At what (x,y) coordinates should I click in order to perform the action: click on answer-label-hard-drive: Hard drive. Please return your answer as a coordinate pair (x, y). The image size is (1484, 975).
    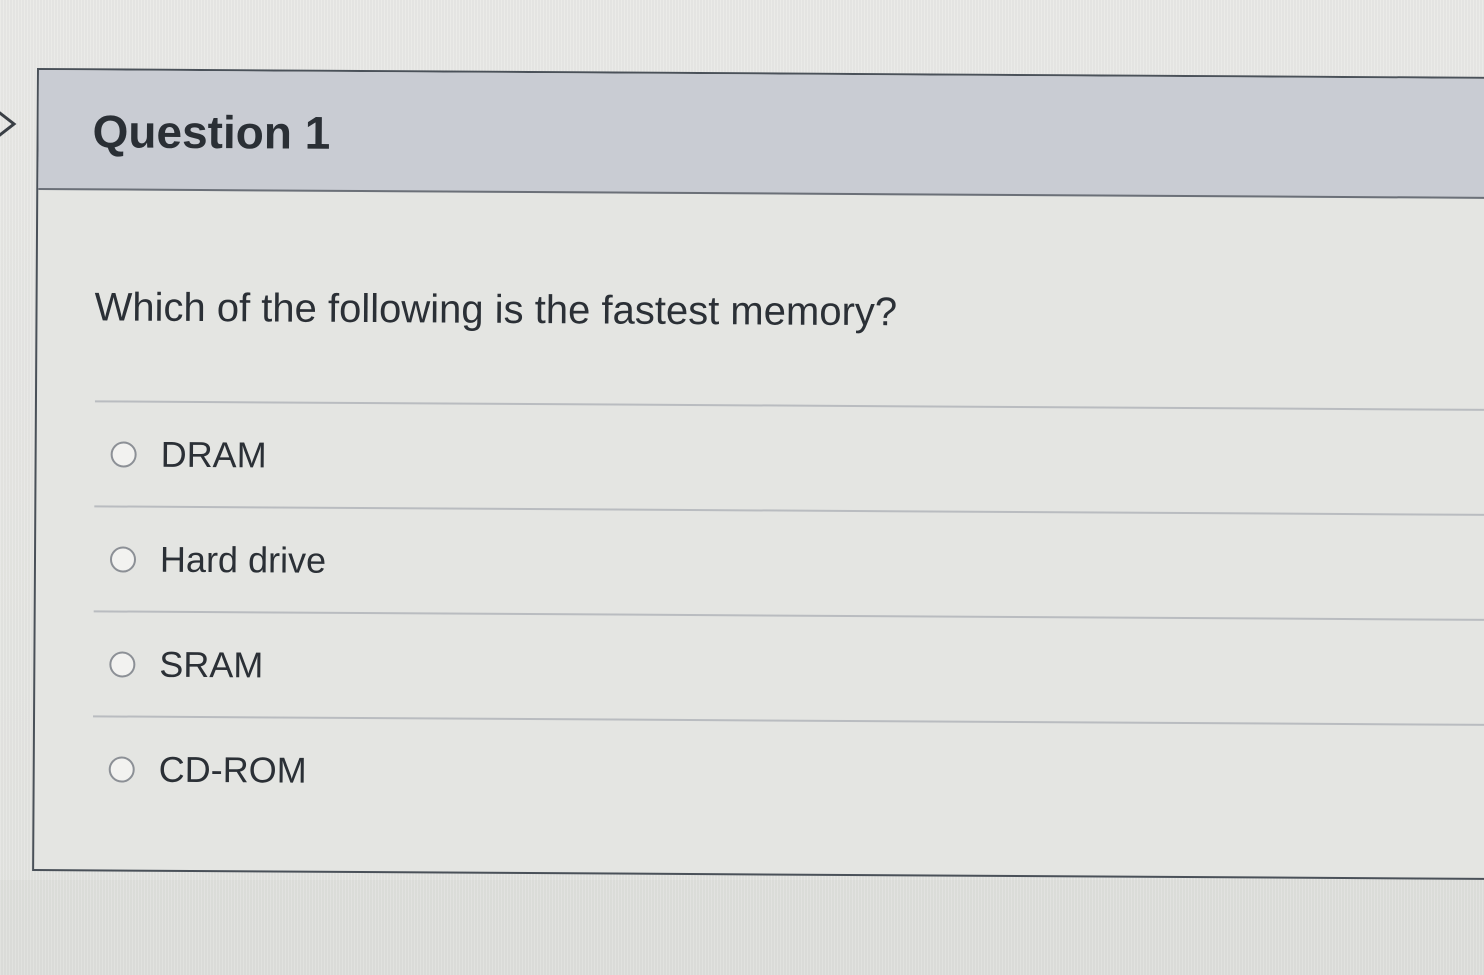
    Looking at the image, I should click on (243, 559).